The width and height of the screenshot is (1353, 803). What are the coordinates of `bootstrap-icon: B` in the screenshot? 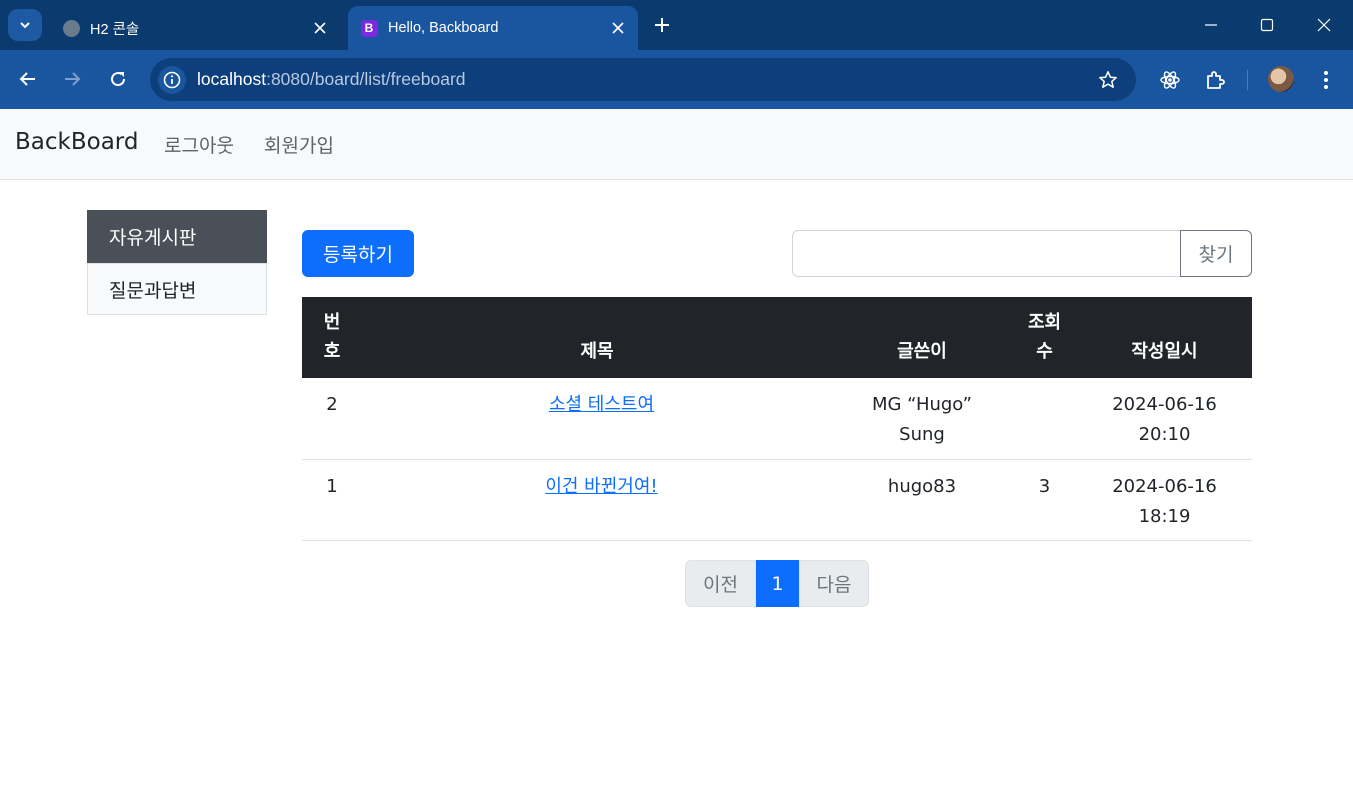 It's located at (369, 28).